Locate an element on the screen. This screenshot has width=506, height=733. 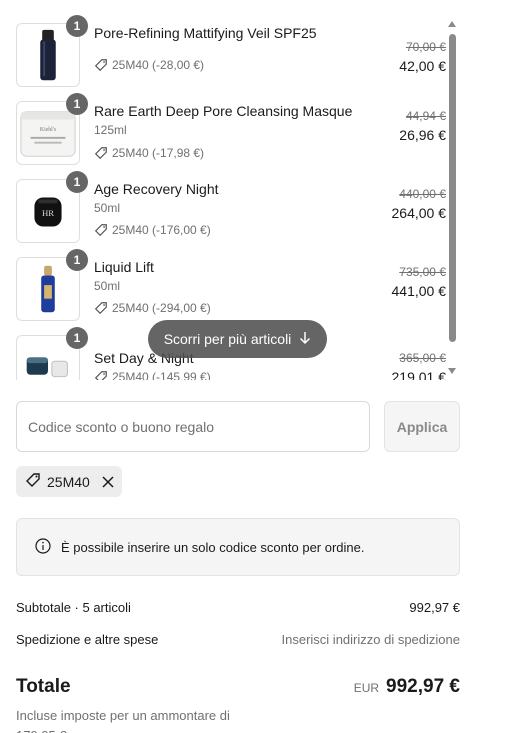
scroll-up-arrow is located at coordinates (452, 24).